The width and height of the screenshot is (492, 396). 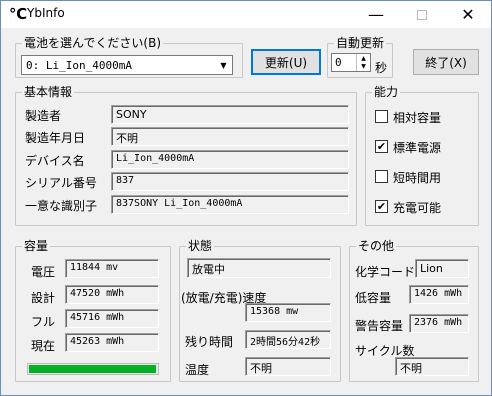 I want to click on device-name-field: Li_Ion_4000mA, so click(x=230, y=159).